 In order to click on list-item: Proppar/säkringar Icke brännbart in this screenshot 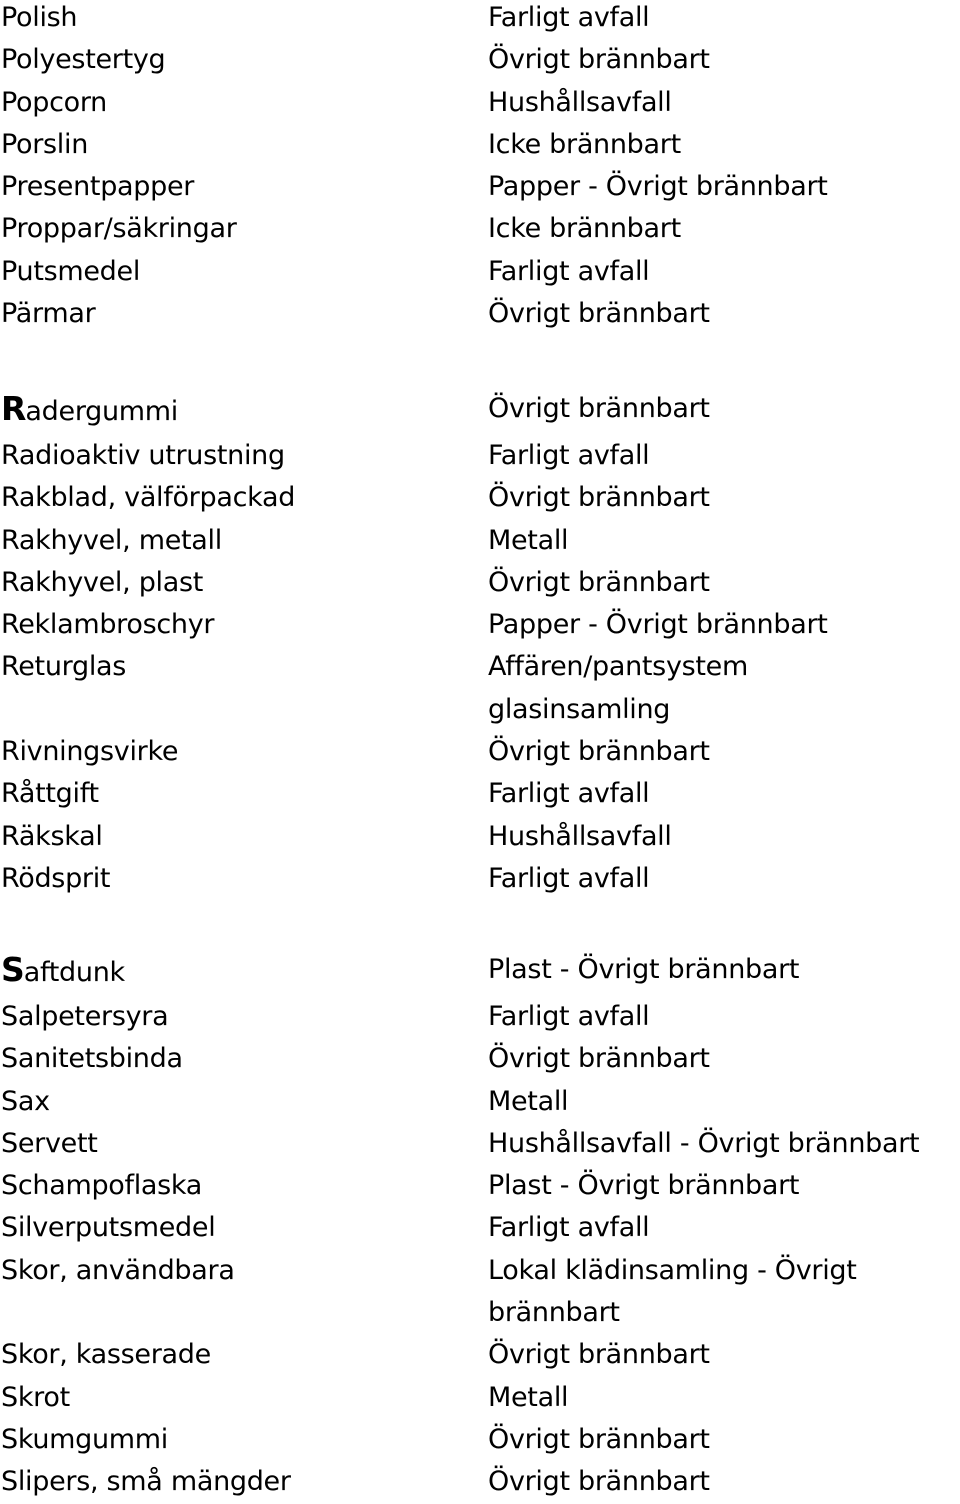, I will do `click(480, 229)`.